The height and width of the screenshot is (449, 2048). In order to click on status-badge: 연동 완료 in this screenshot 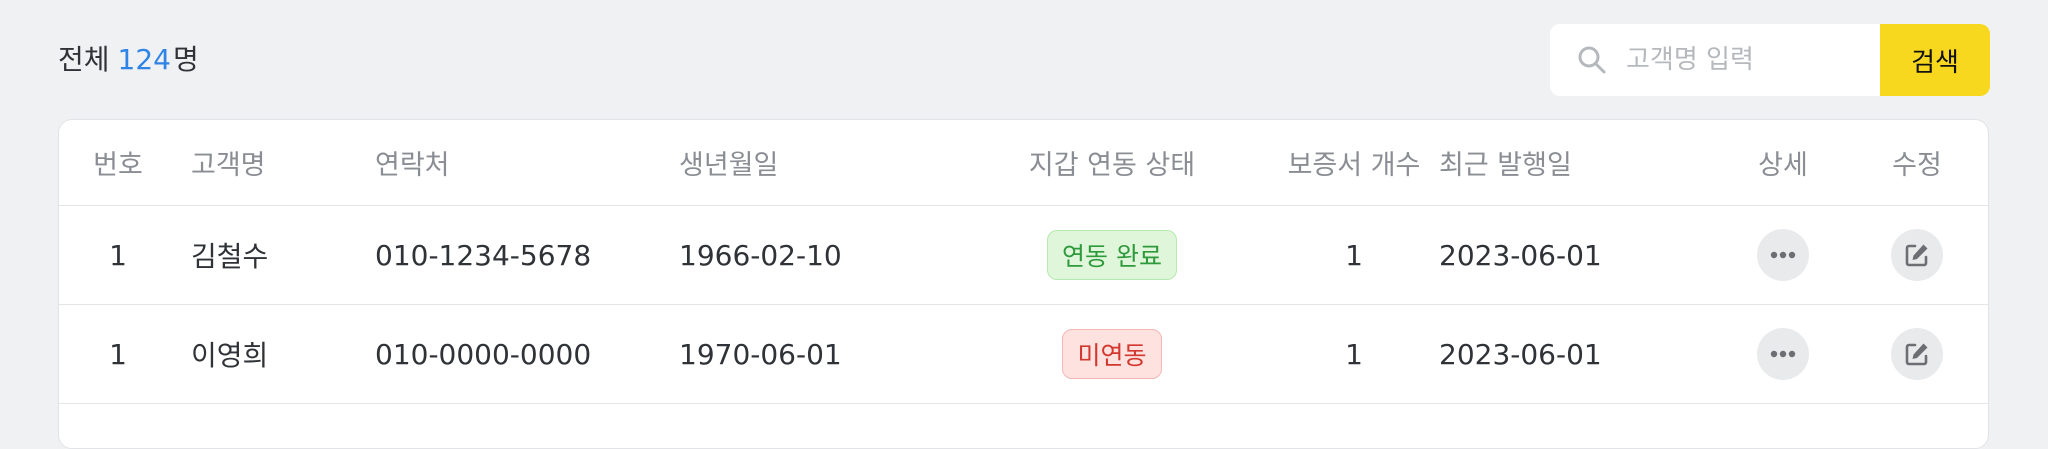, I will do `click(1112, 255)`.